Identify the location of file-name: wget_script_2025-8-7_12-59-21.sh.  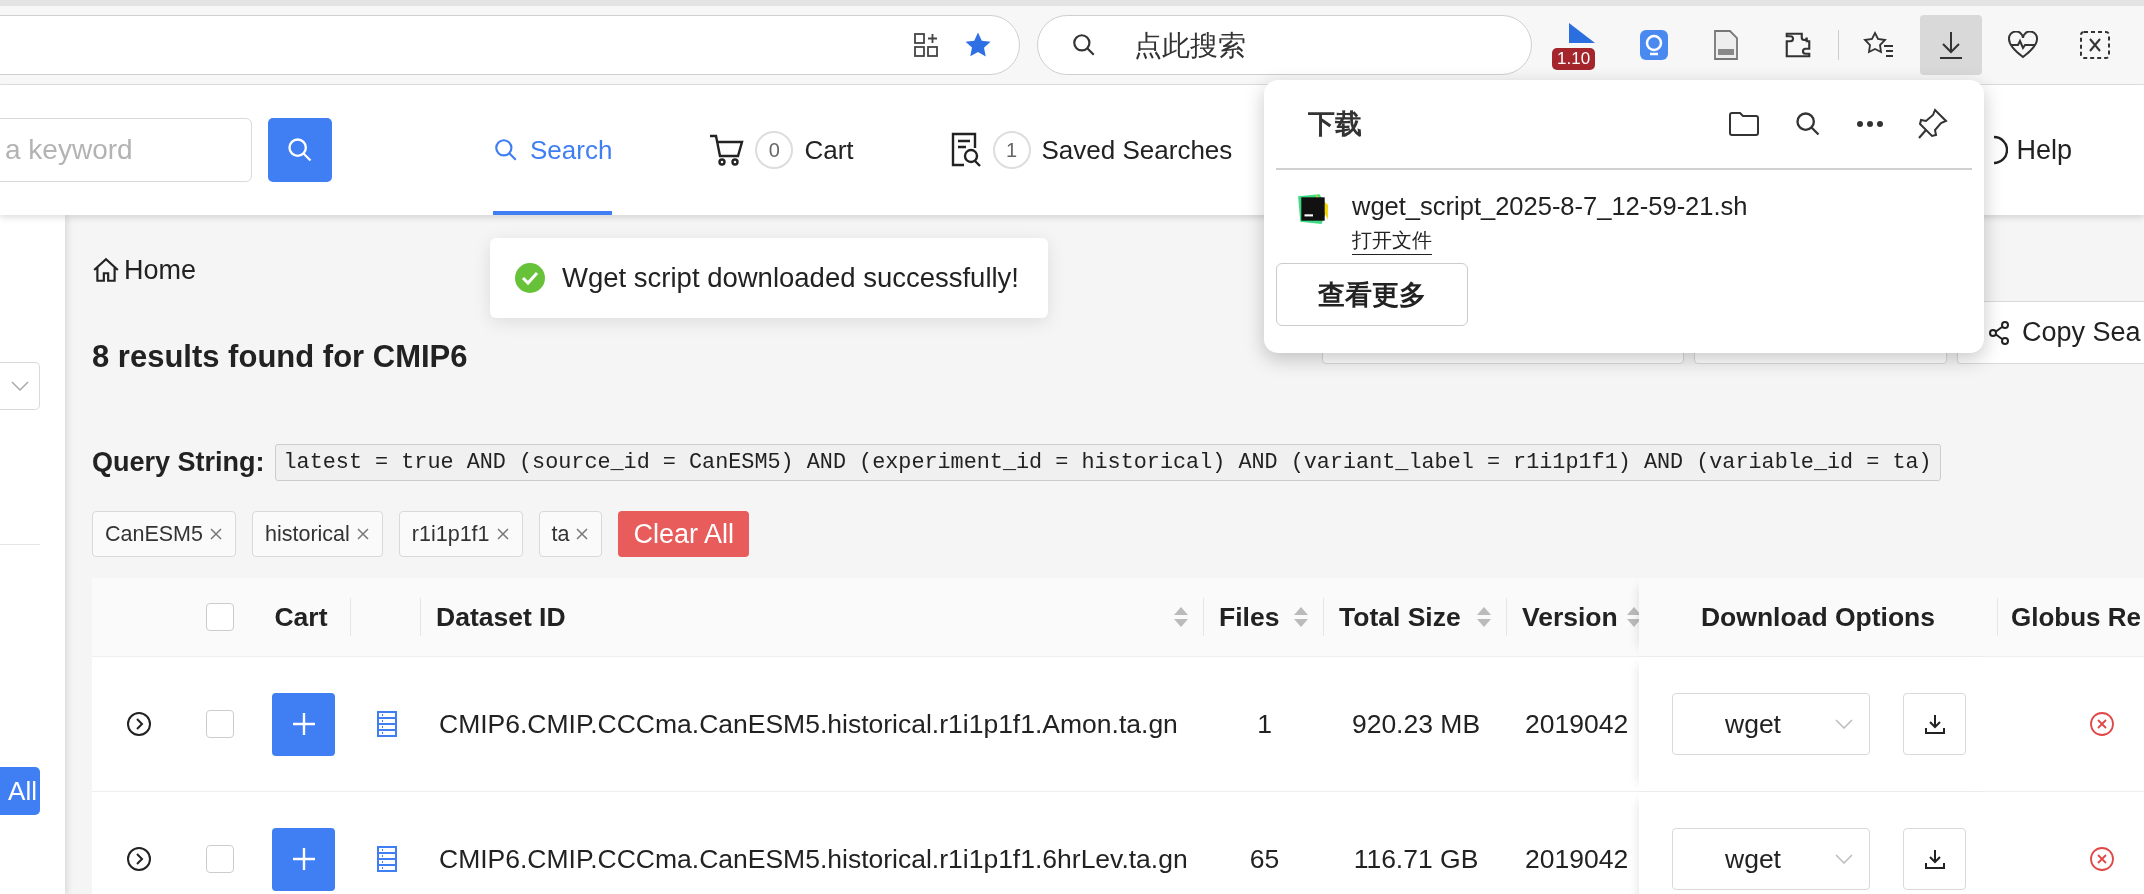
(1550, 206).